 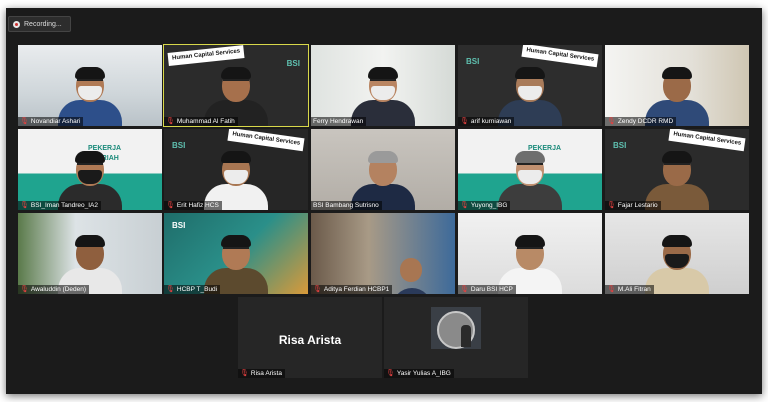 I want to click on participant-name-label: 🎙 Yasir Yulias A_IBG, so click(x=419, y=373).